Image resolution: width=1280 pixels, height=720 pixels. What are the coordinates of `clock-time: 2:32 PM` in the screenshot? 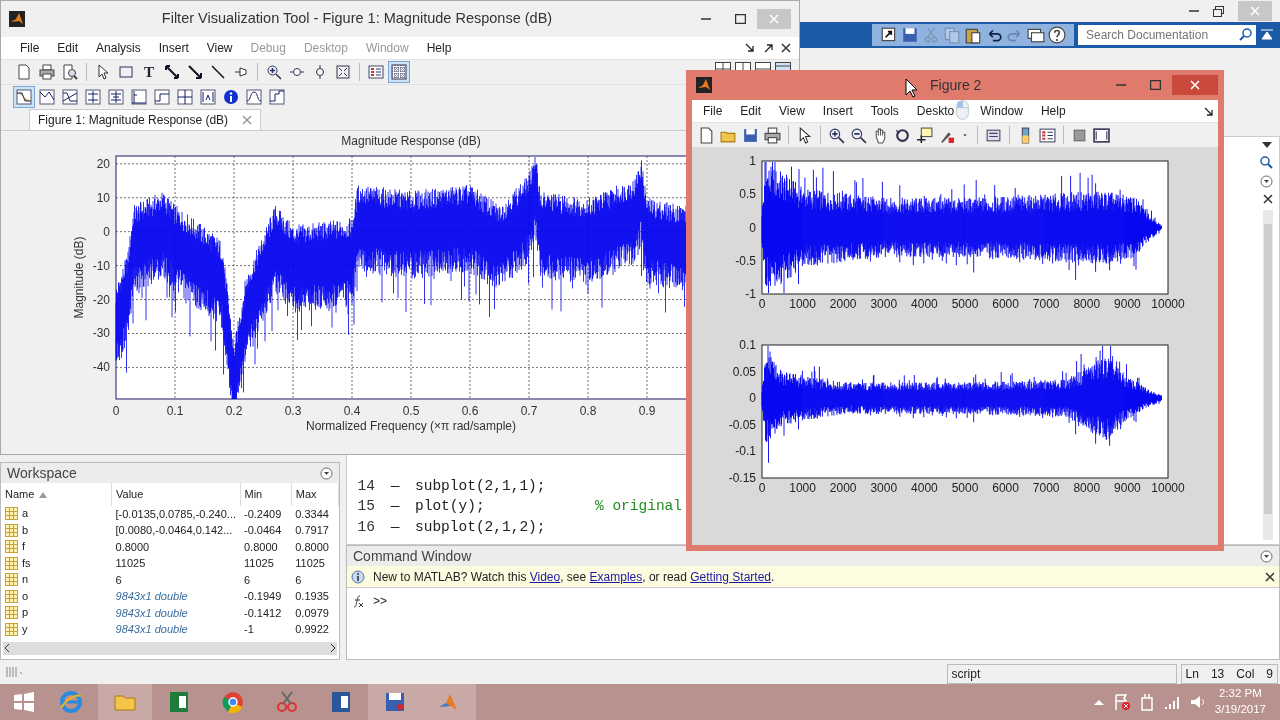 It's located at (1240, 694).